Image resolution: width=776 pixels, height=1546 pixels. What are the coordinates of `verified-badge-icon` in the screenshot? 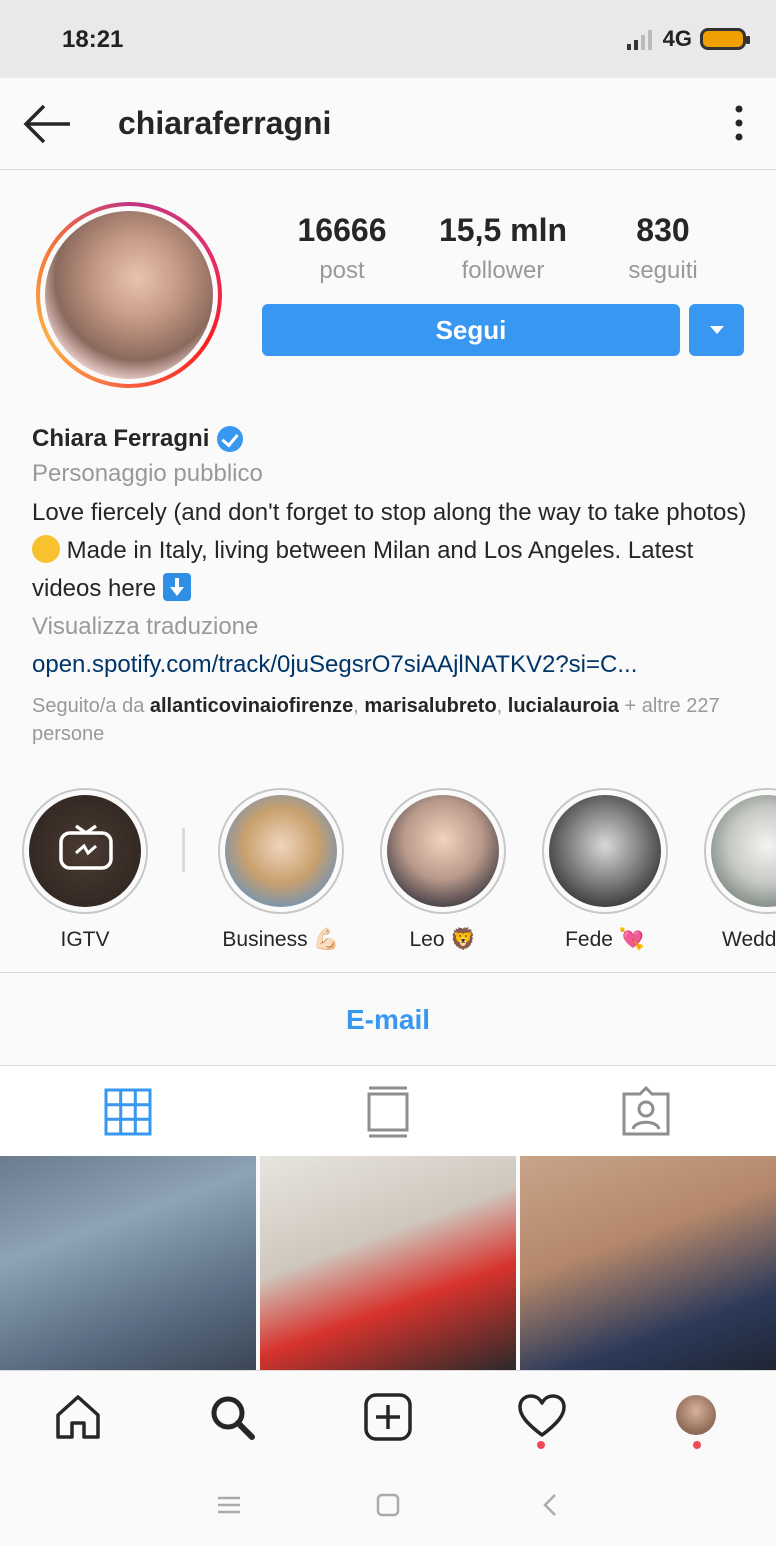 It's located at (230, 439).